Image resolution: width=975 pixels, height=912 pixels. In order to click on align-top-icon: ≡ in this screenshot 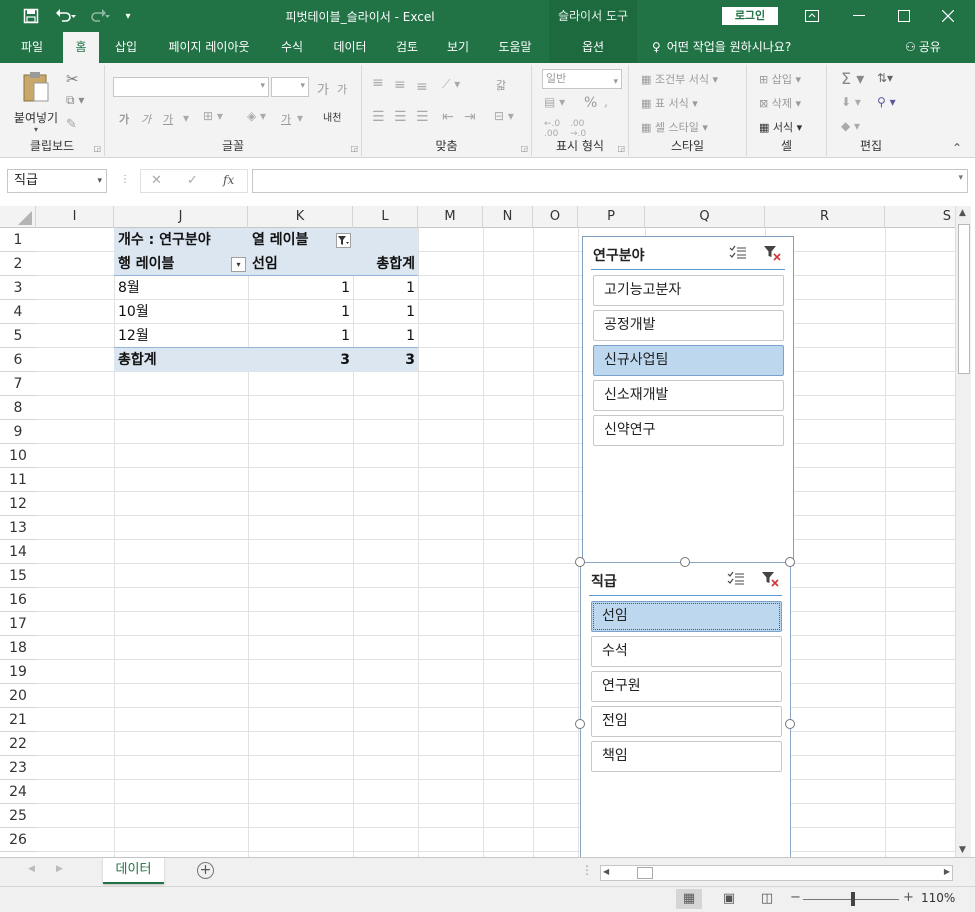, I will do `click(378, 83)`.